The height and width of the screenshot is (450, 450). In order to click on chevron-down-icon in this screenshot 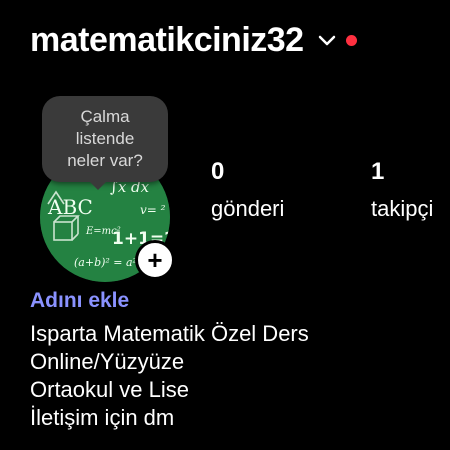, I will do `click(327, 40)`.